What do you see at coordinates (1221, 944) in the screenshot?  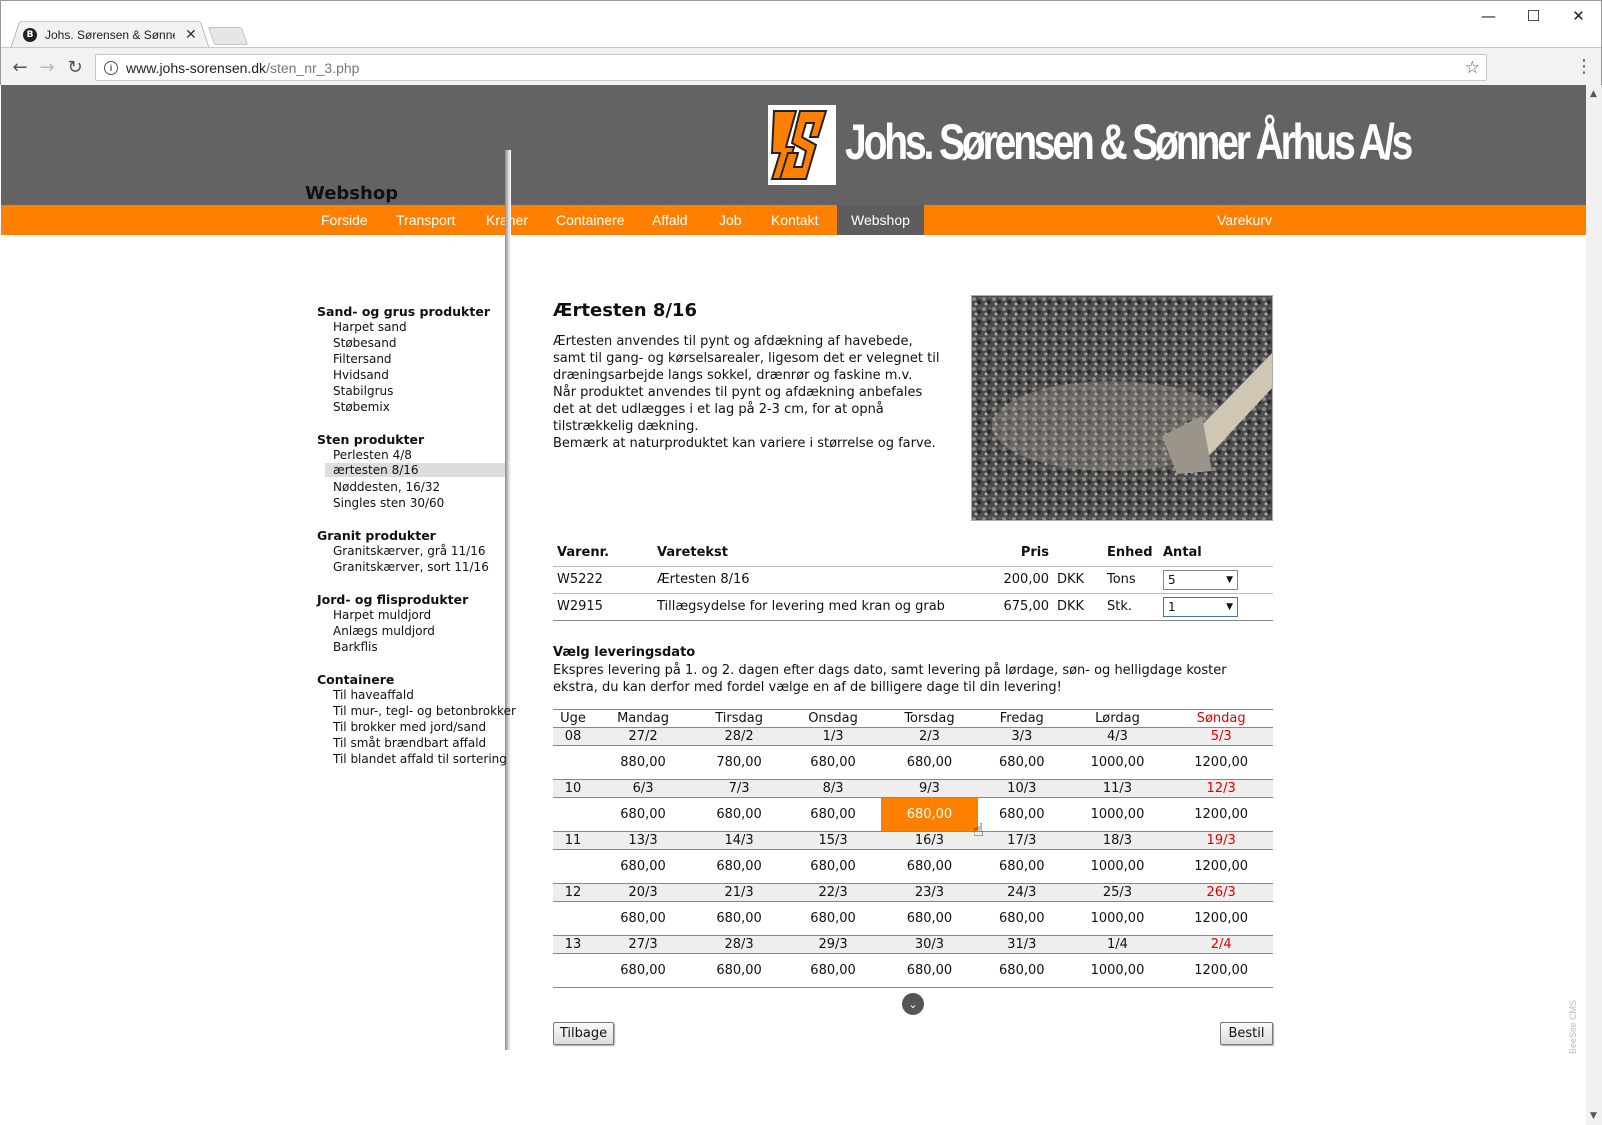 I see `calendar-date: 2/4` at bounding box center [1221, 944].